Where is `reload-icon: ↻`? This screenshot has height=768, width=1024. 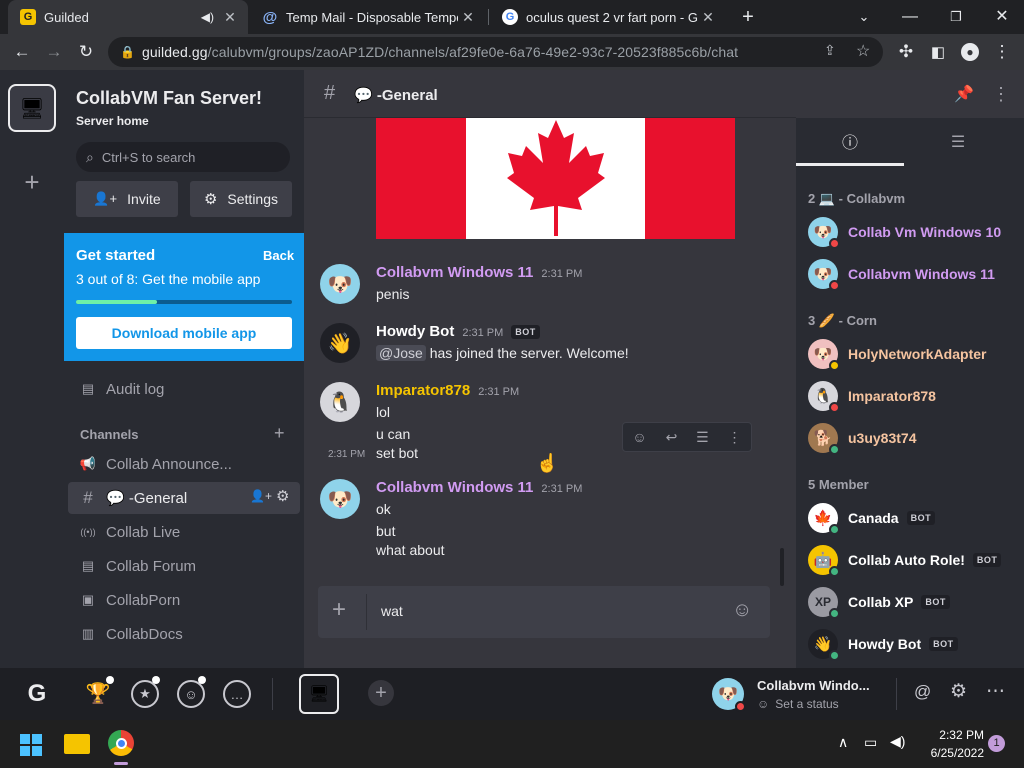
reload-icon: ↻ is located at coordinates (86, 52).